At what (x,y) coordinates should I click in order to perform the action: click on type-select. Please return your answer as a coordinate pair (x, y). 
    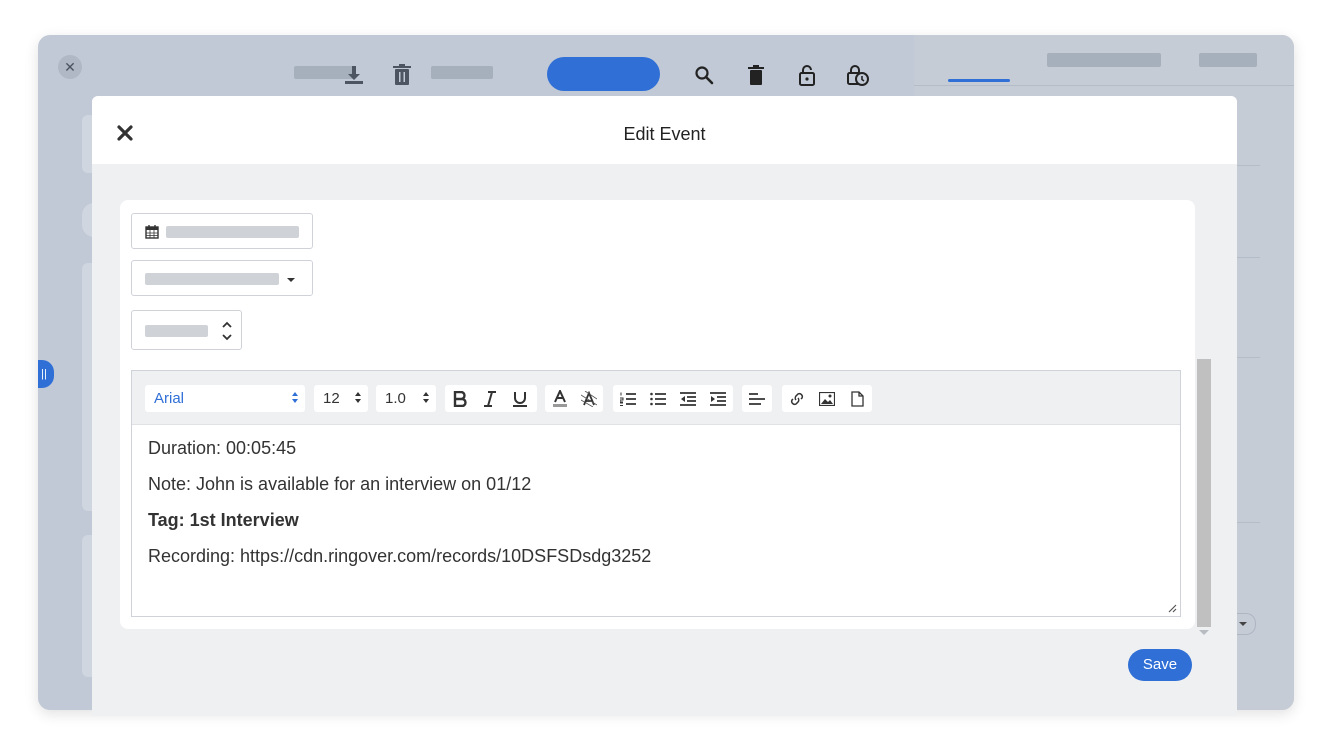
    Looking at the image, I should click on (222, 278).